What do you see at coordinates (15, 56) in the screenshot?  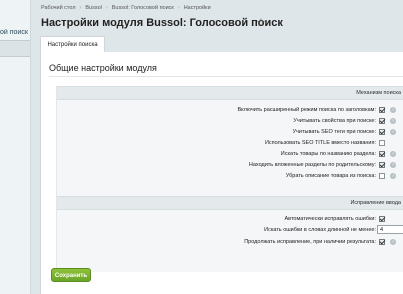 I see `sidebar-divider` at bounding box center [15, 56].